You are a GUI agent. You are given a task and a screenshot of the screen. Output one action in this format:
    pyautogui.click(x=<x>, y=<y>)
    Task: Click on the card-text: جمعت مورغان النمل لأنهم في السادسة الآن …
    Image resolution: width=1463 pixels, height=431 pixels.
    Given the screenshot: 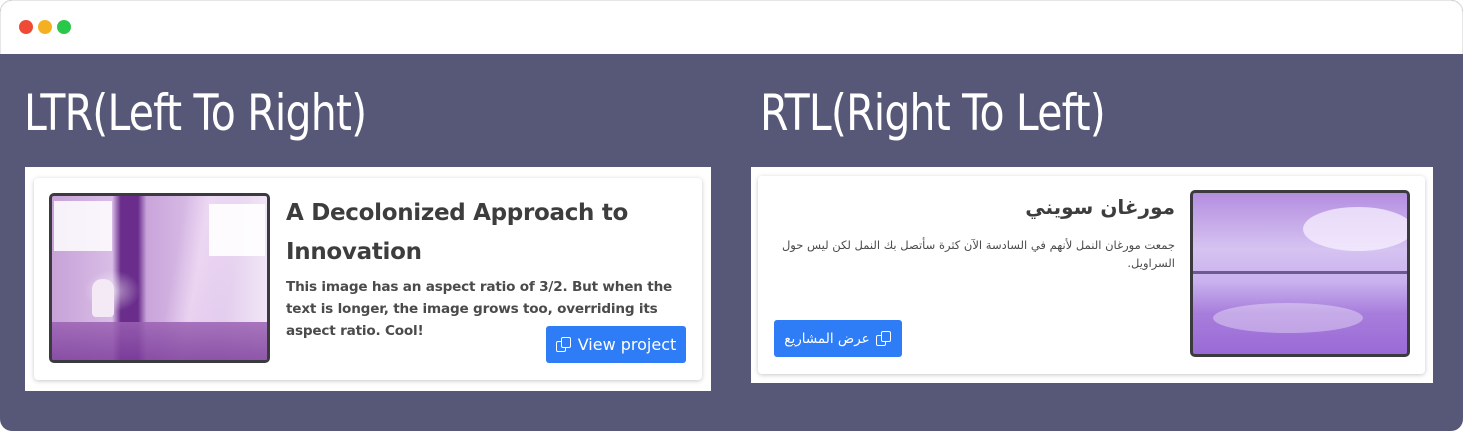 What is the action you would take?
    pyautogui.click(x=978, y=254)
    